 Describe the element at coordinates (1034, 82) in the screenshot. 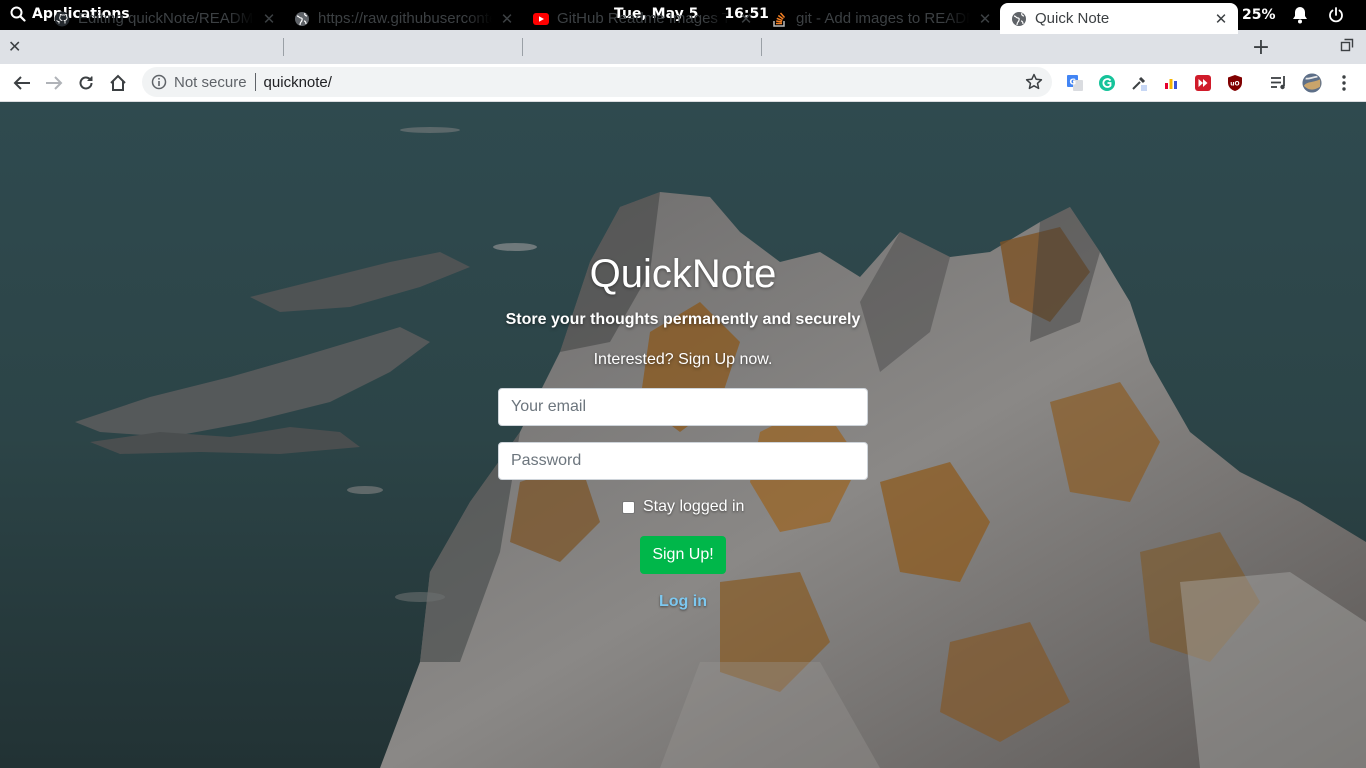

I see `bookmark-star-icon` at that location.